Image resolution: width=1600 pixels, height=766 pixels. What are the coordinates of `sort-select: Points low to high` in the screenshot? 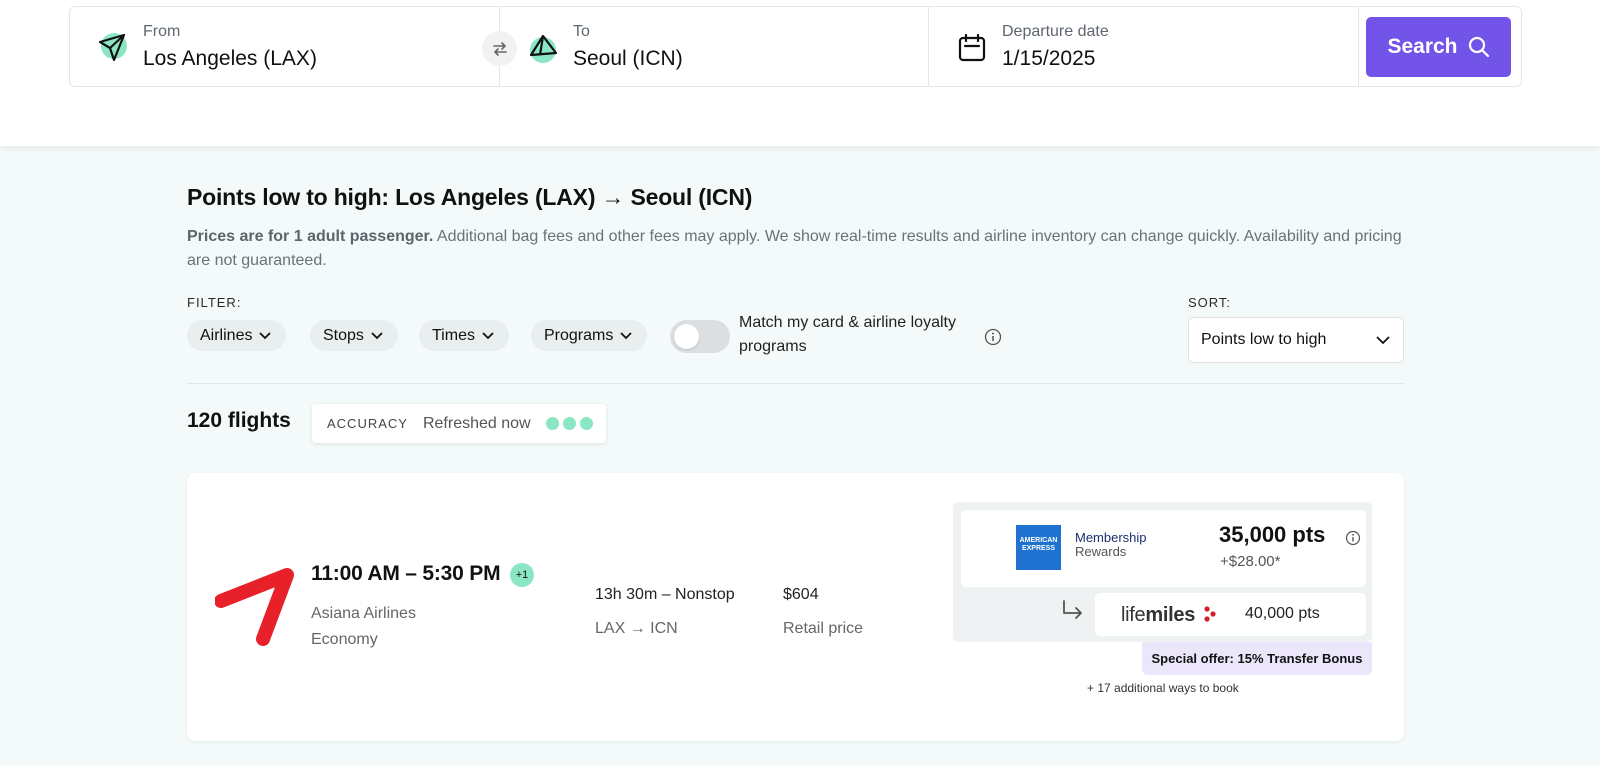 It's located at (1296, 340).